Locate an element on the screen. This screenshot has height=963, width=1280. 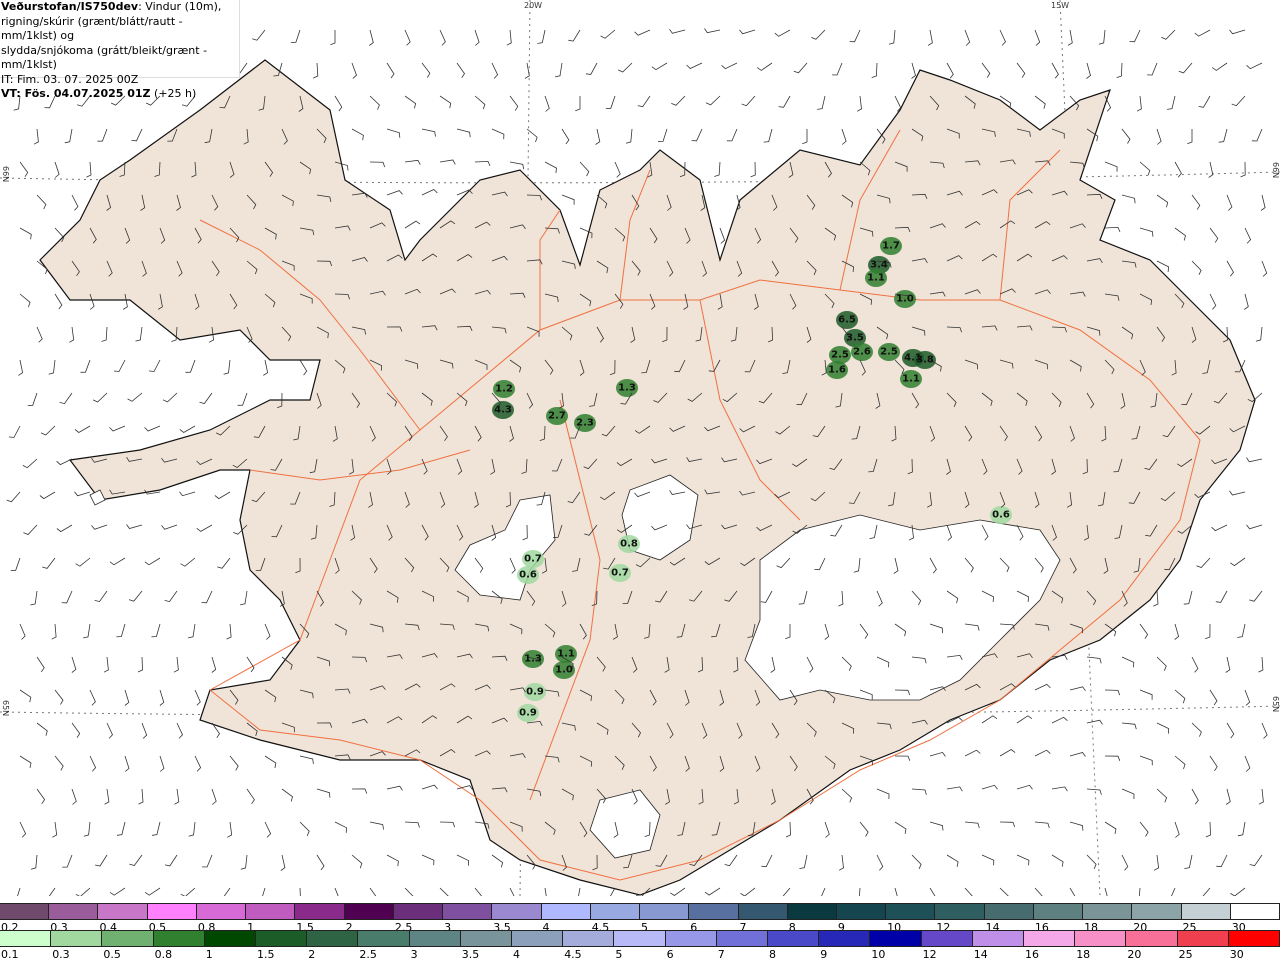
snow-colorbar is located at coordinates (640, 911).